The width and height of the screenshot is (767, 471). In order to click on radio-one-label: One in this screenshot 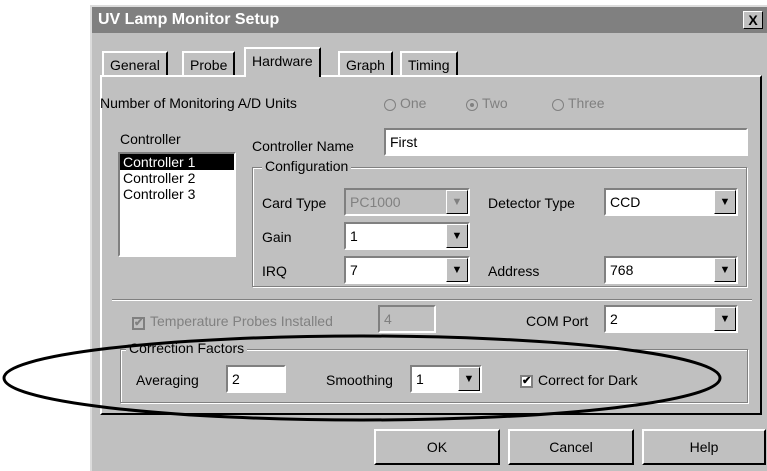, I will do `click(413, 103)`.